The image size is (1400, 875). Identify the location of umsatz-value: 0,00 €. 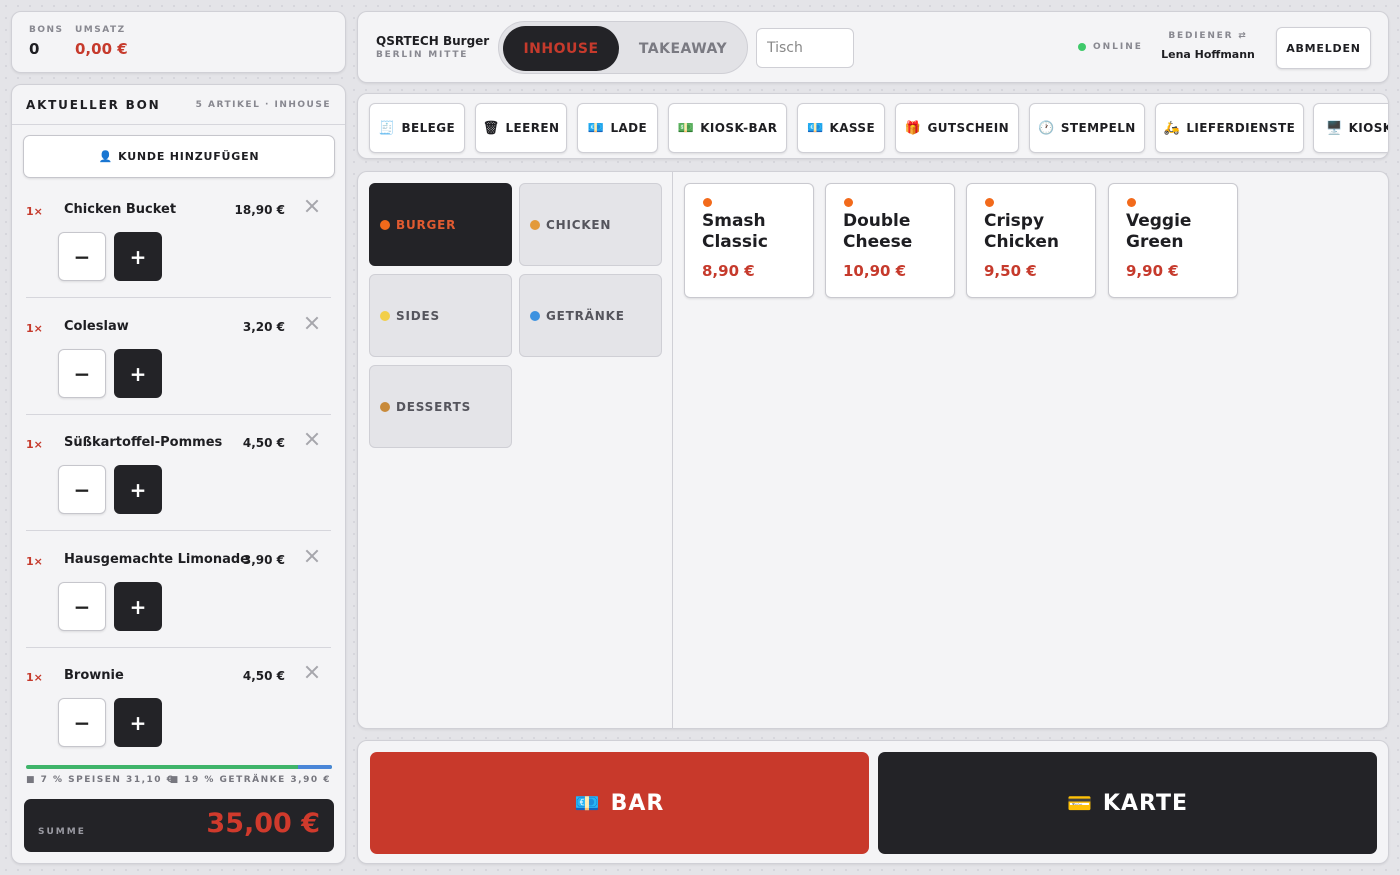
(101, 49).